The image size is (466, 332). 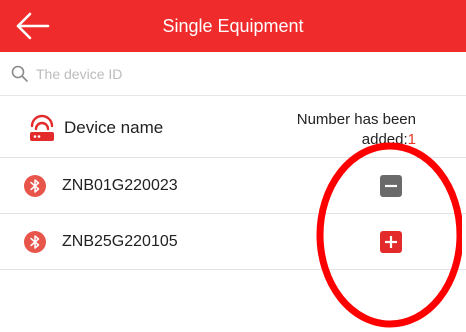 I want to click on page-title: Single Equipment, so click(x=233, y=26).